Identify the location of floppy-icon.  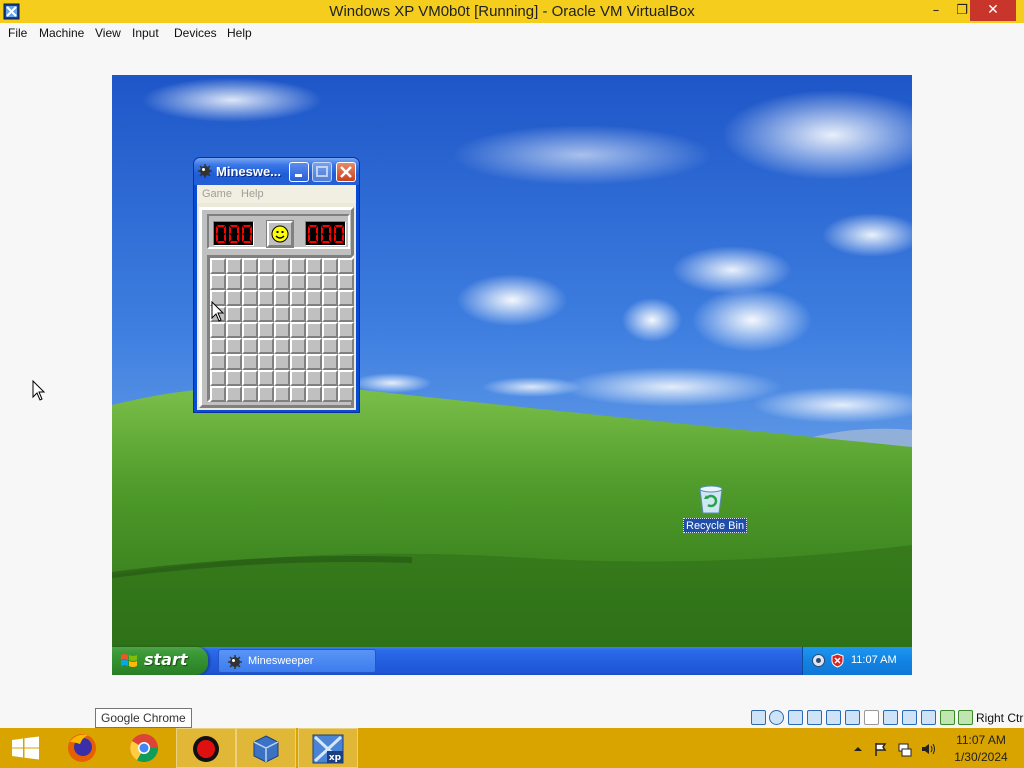
(795, 717).